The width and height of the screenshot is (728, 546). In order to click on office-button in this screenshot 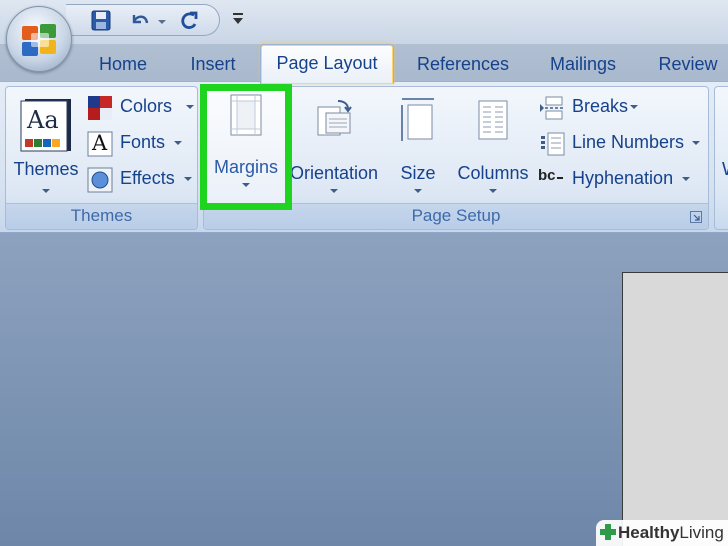, I will do `click(39, 39)`.